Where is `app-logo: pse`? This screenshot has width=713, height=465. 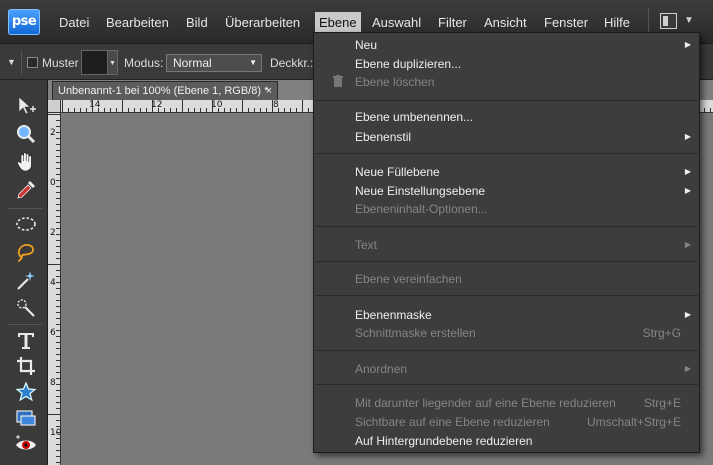 app-logo: pse is located at coordinates (24, 22).